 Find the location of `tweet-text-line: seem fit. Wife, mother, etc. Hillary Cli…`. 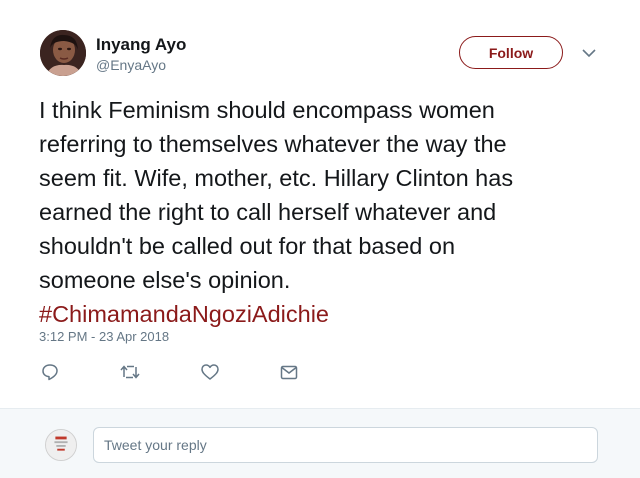

tweet-text-line: seem fit. Wife, mother, etc. Hillary Cli… is located at coordinates (276, 178).